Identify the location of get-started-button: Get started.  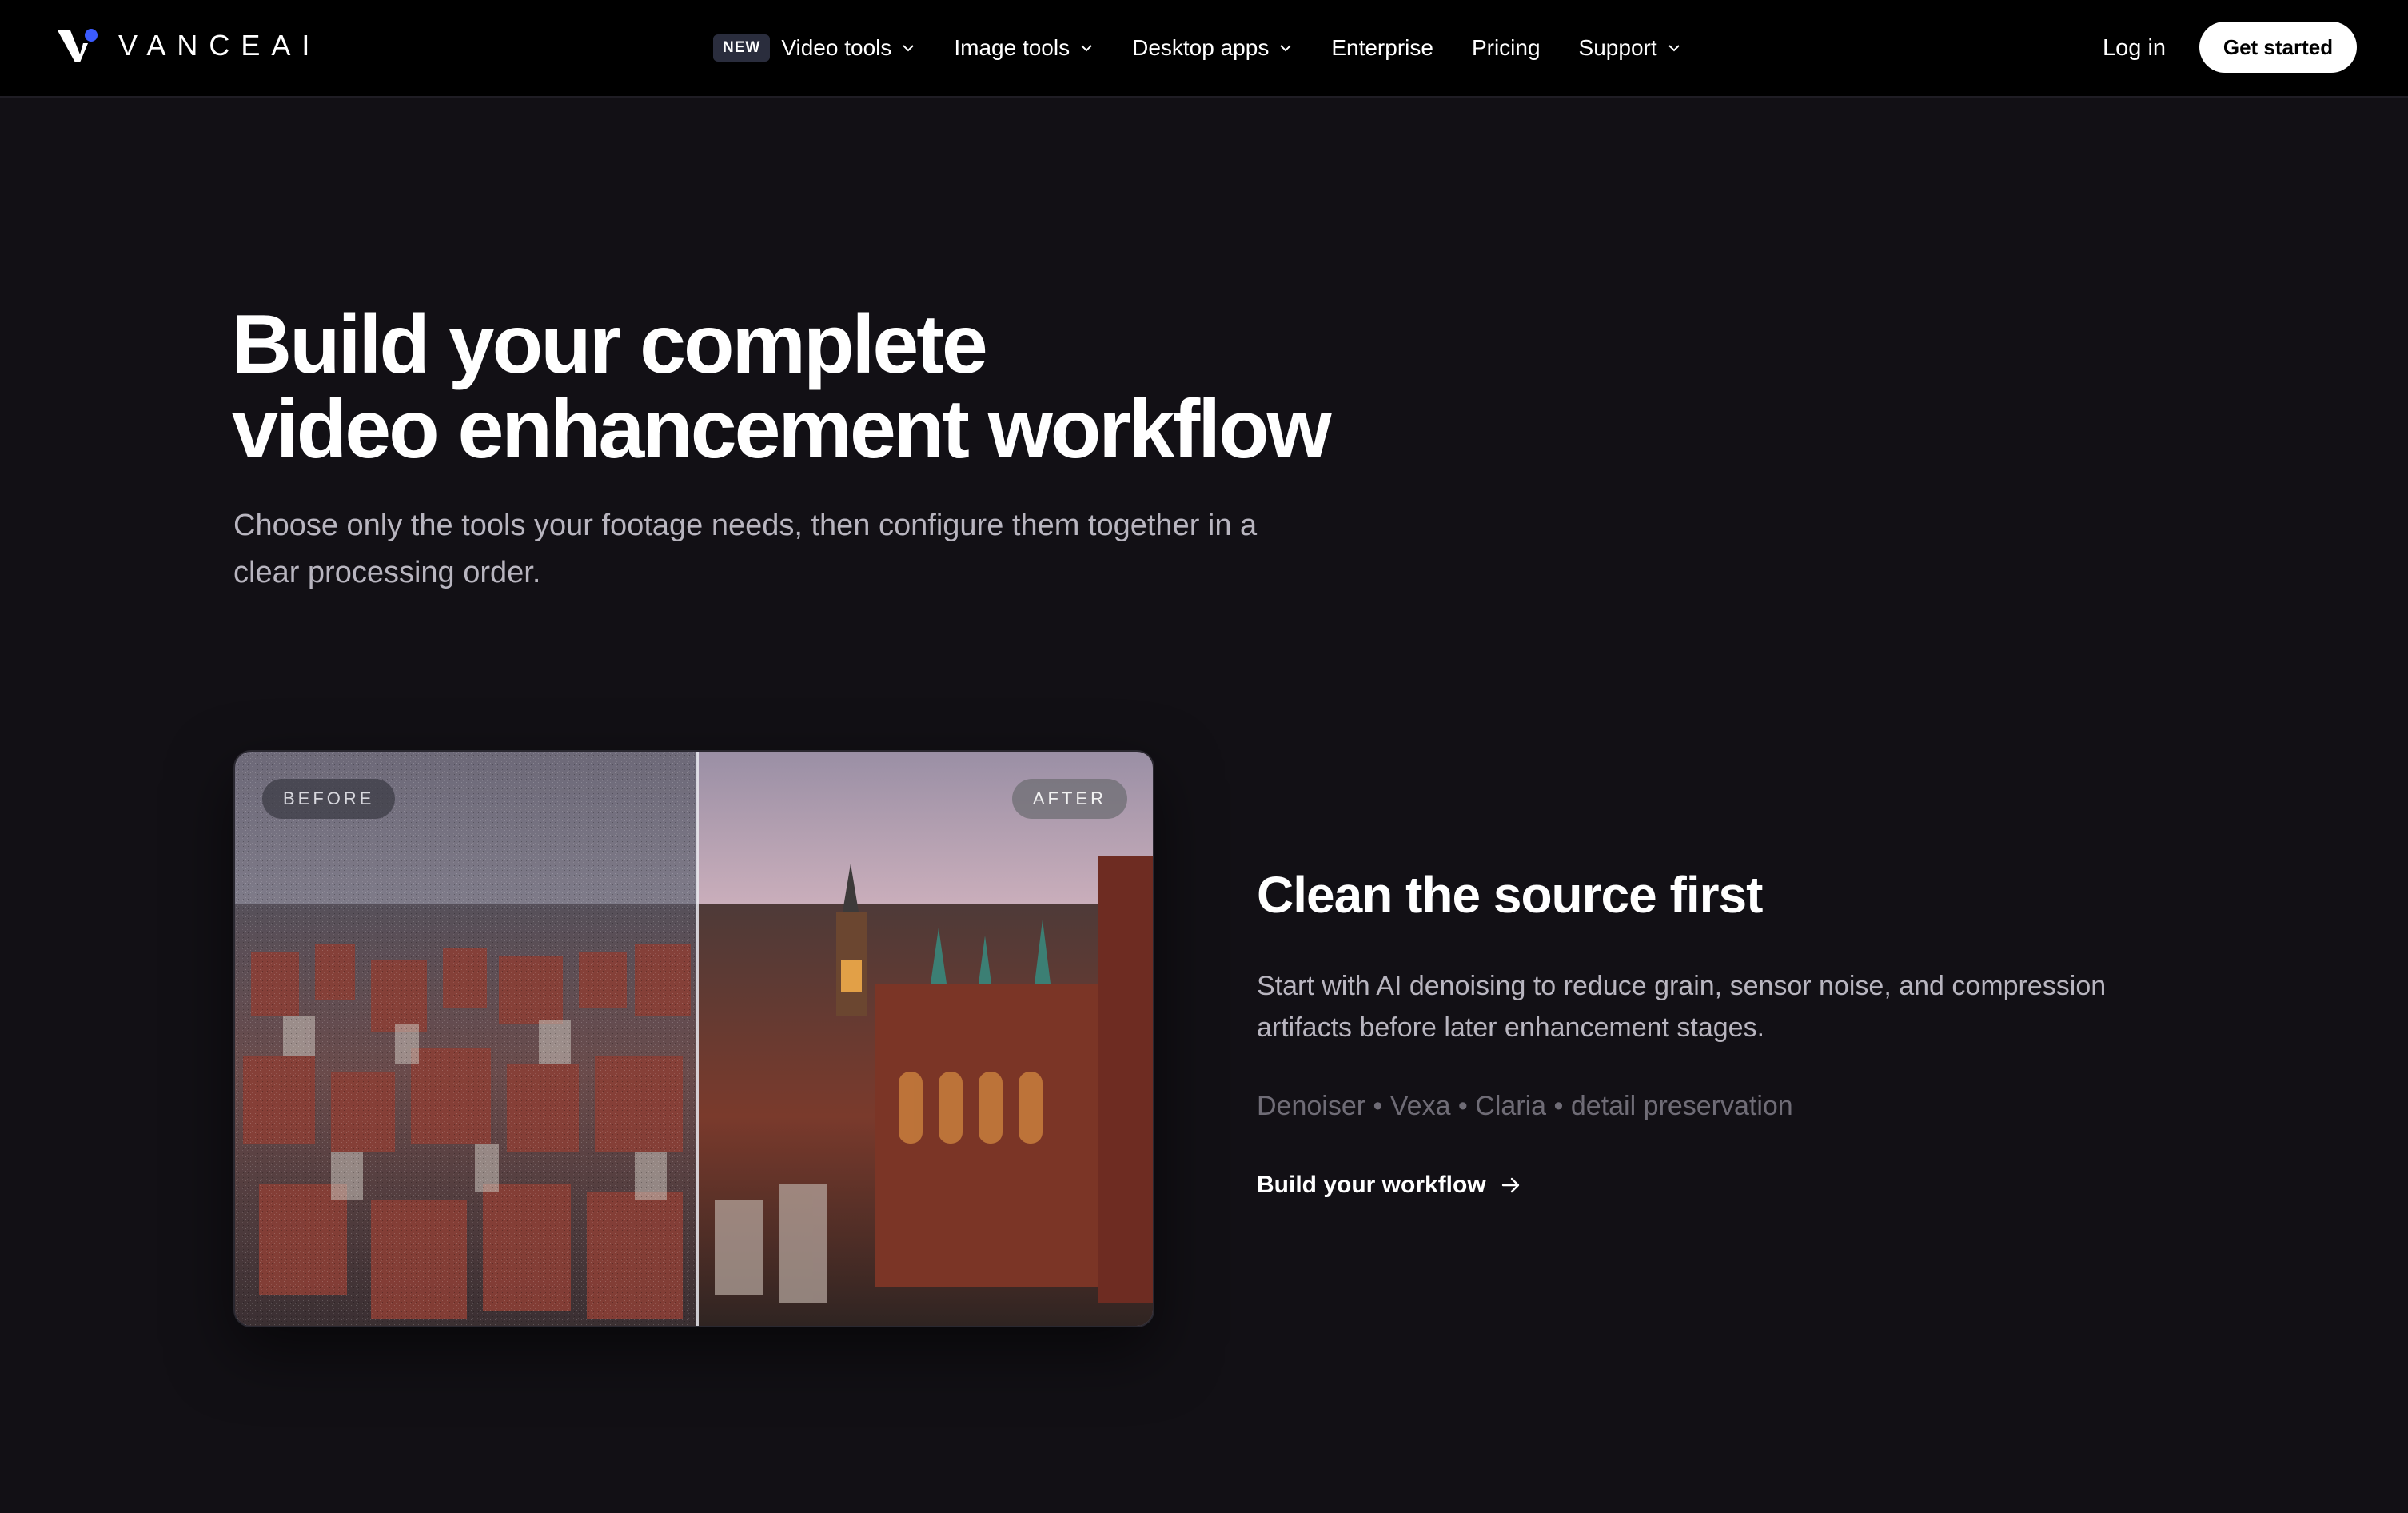
(2278, 47).